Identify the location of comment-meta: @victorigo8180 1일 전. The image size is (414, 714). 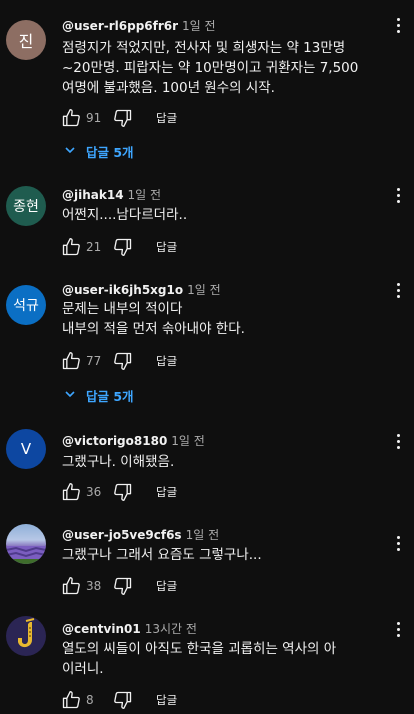
(133, 440).